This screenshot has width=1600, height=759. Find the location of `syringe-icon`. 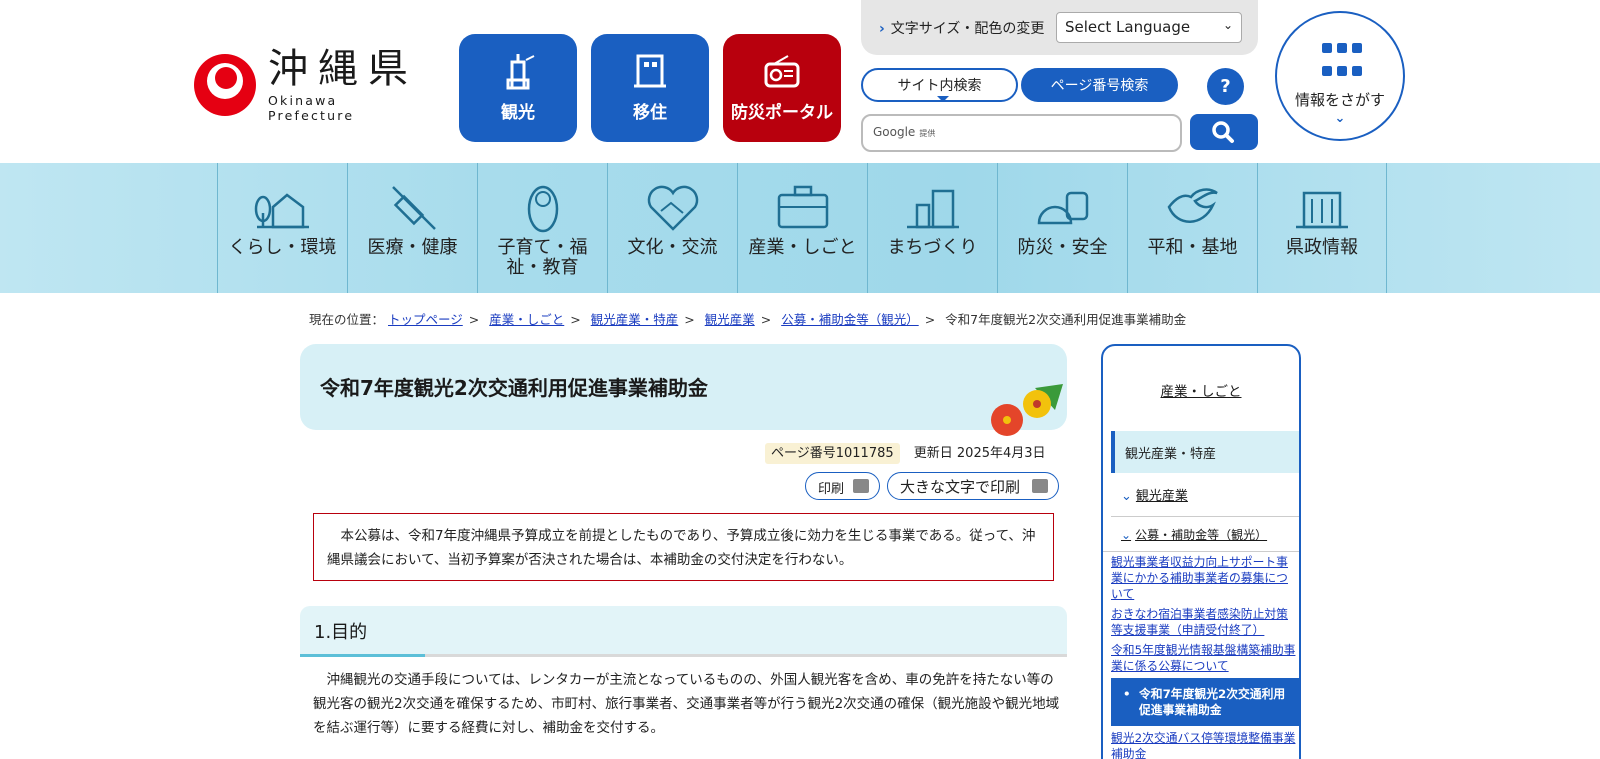

syringe-icon is located at coordinates (413, 208).